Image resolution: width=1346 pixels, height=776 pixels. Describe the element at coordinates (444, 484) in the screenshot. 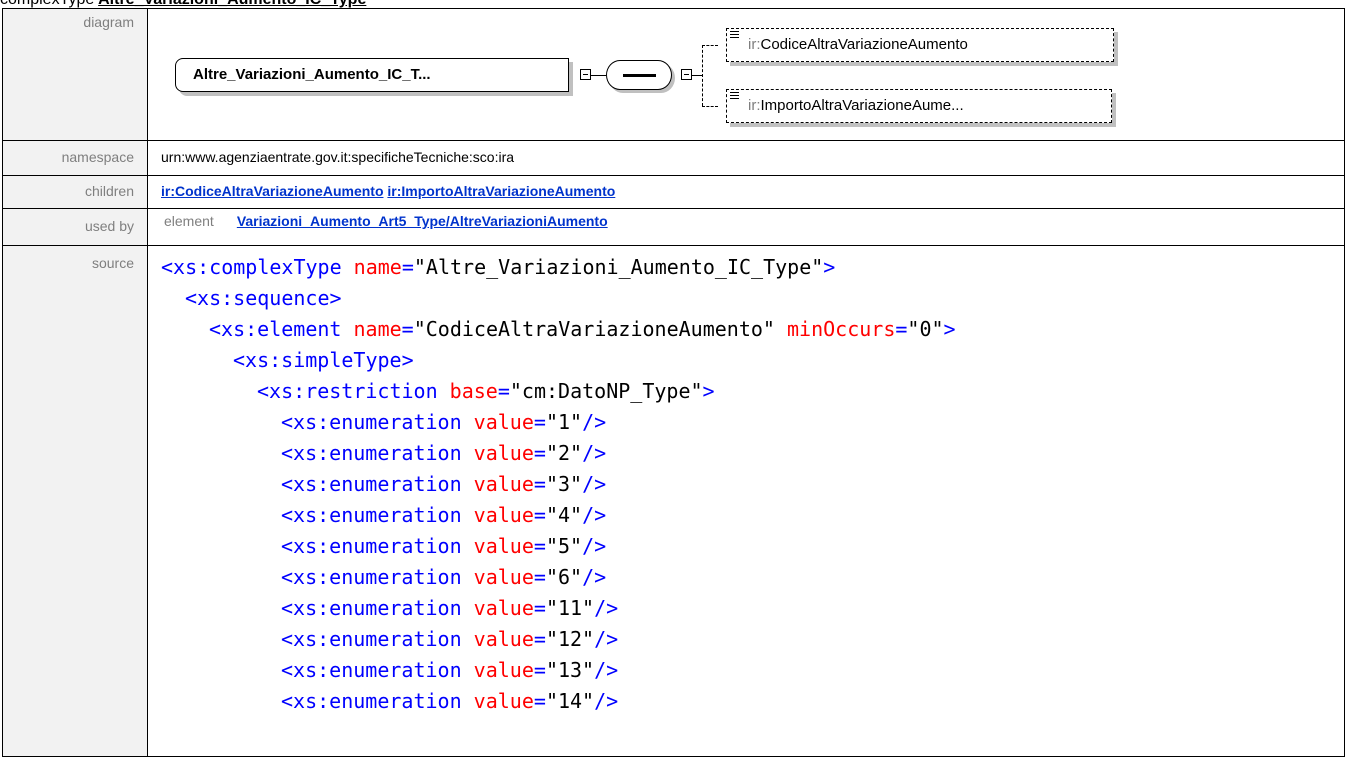

I see `code-line-enumeration: <xs:enumeration value="3"/>` at that location.